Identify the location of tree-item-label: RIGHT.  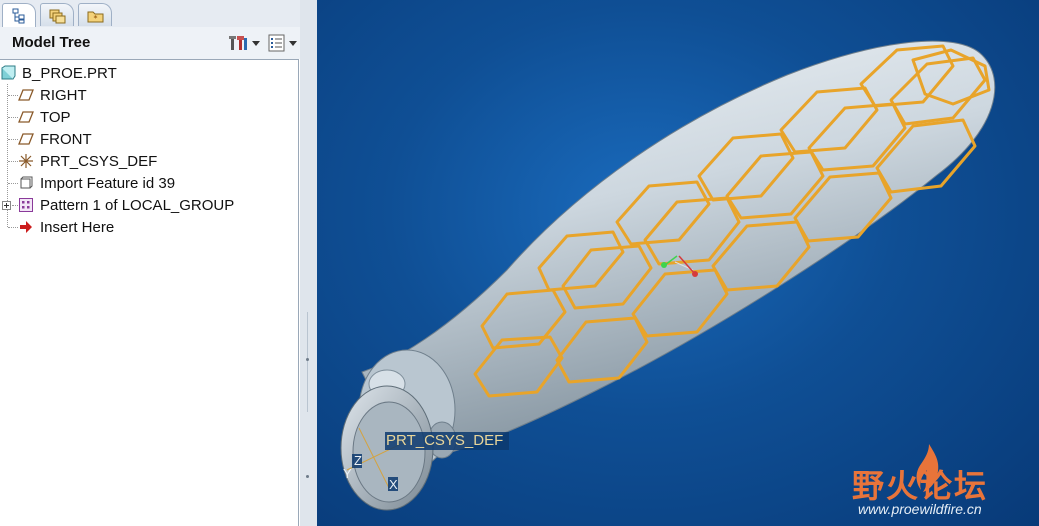
(63, 95).